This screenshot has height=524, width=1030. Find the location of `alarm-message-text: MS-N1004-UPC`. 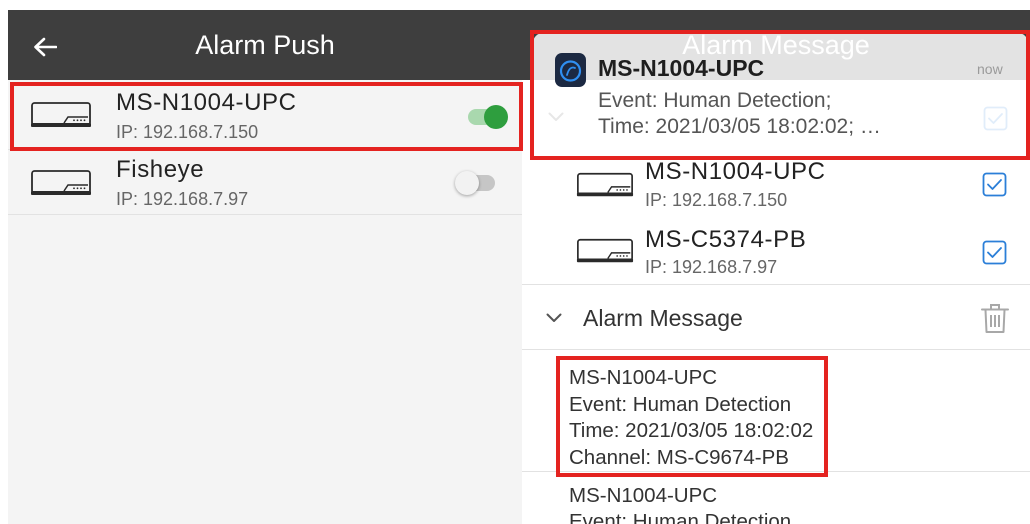

alarm-message-text: MS-N1004-UPC is located at coordinates (643, 496).